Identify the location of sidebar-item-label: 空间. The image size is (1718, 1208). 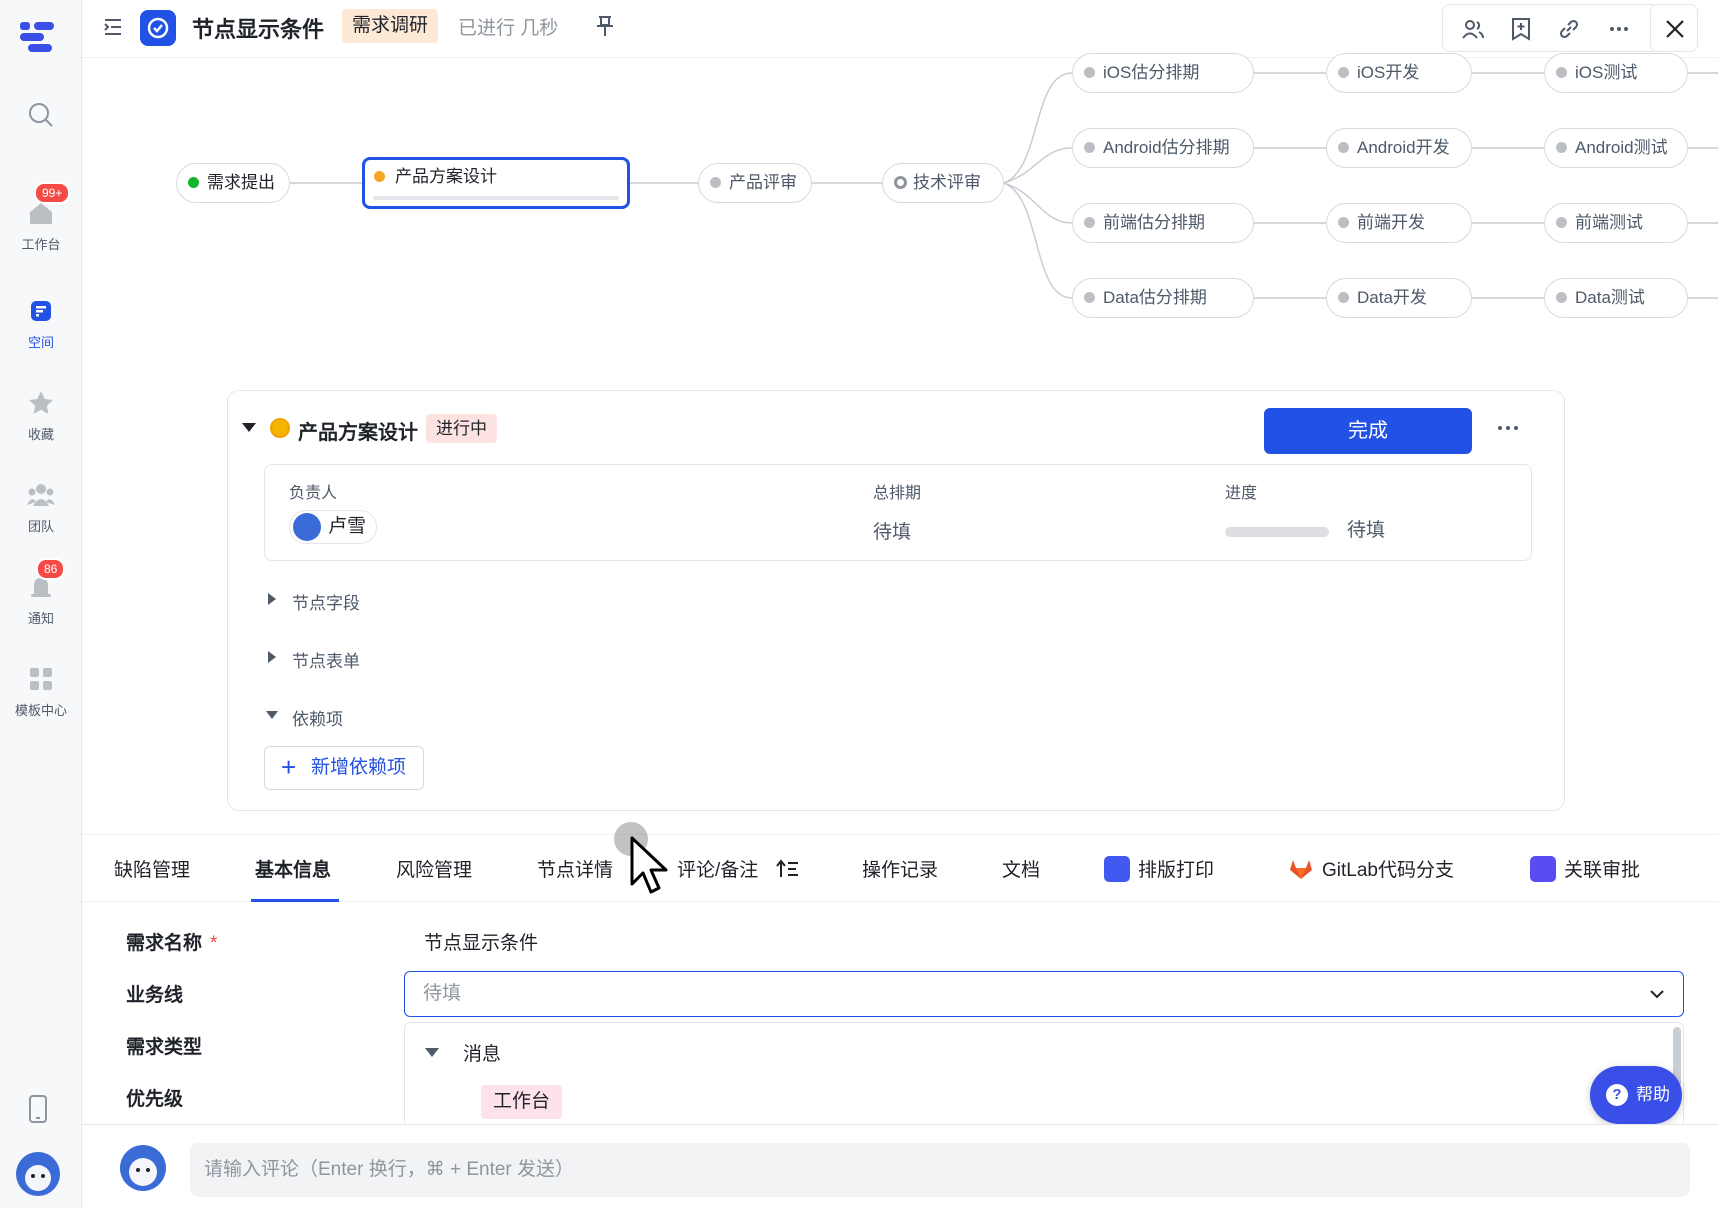
(40, 342).